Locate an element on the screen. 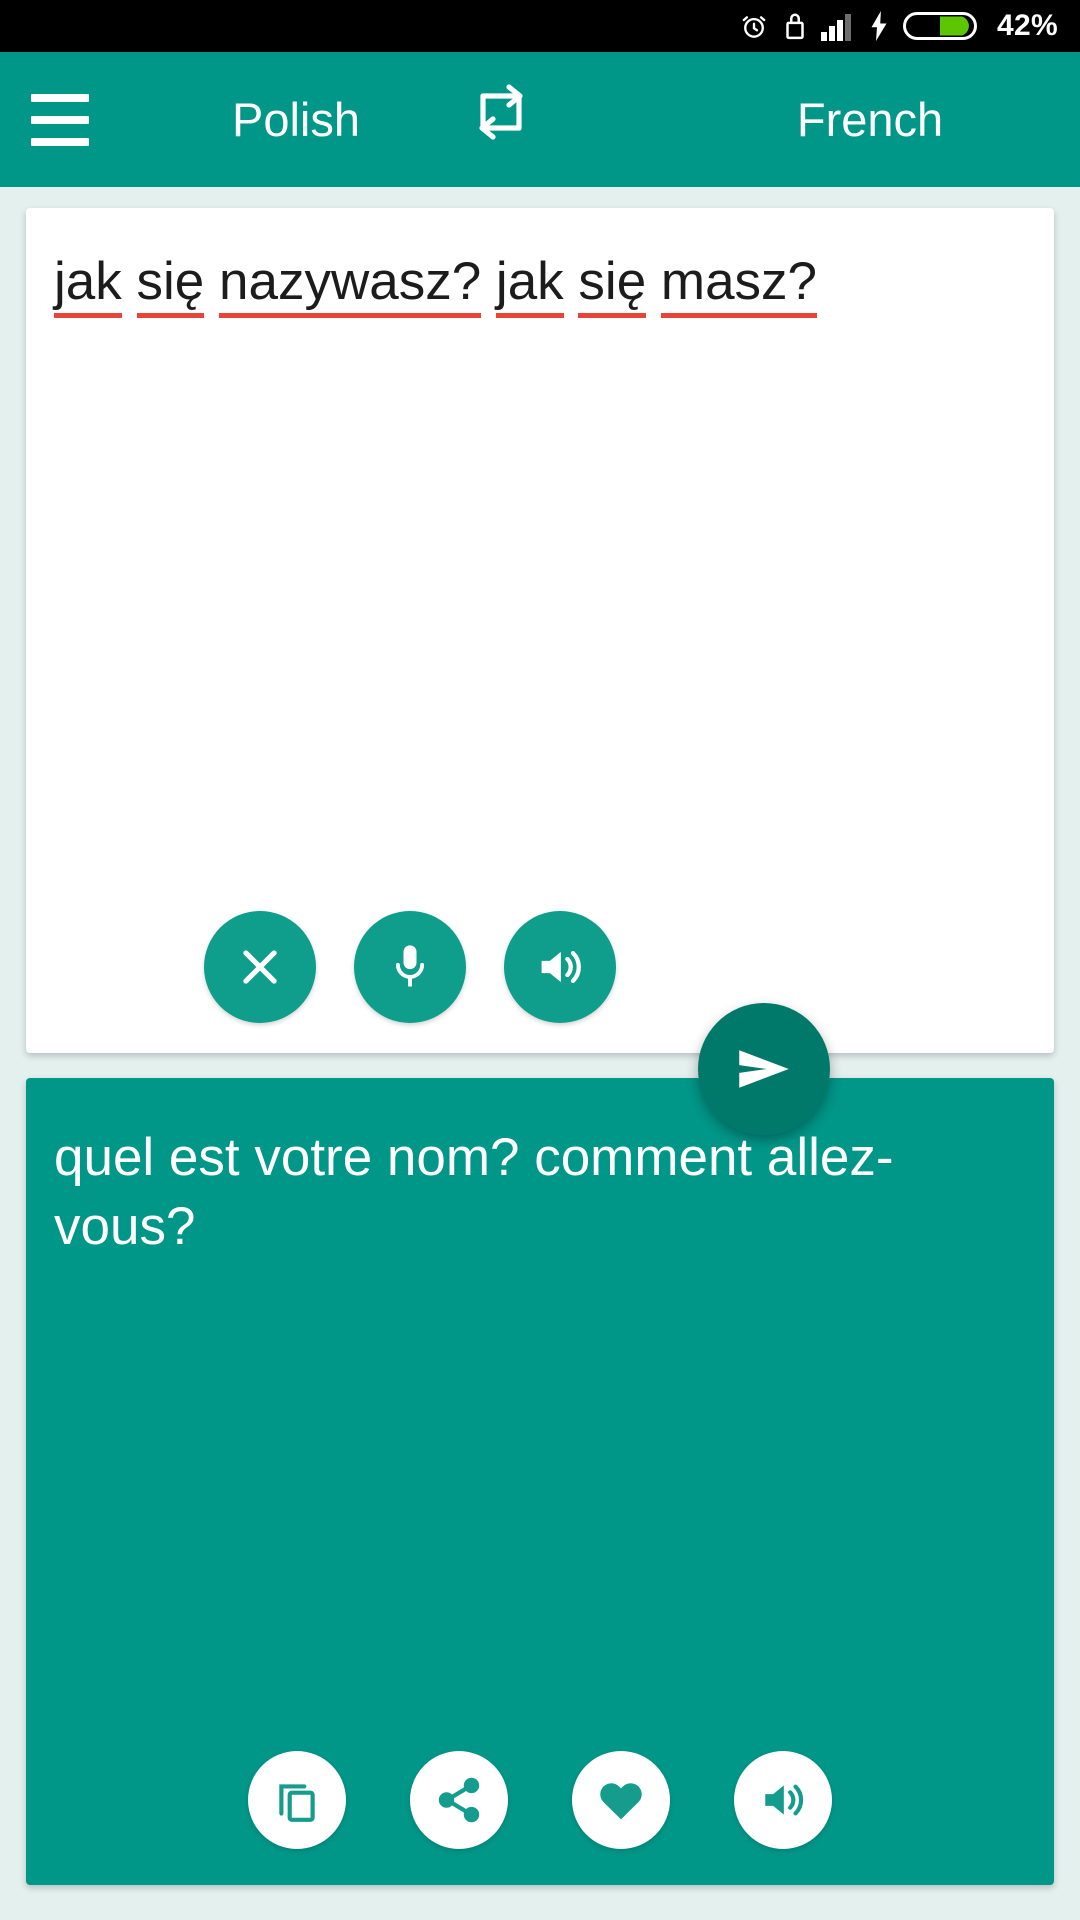  copy-button is located at coordinates (297, 1800).